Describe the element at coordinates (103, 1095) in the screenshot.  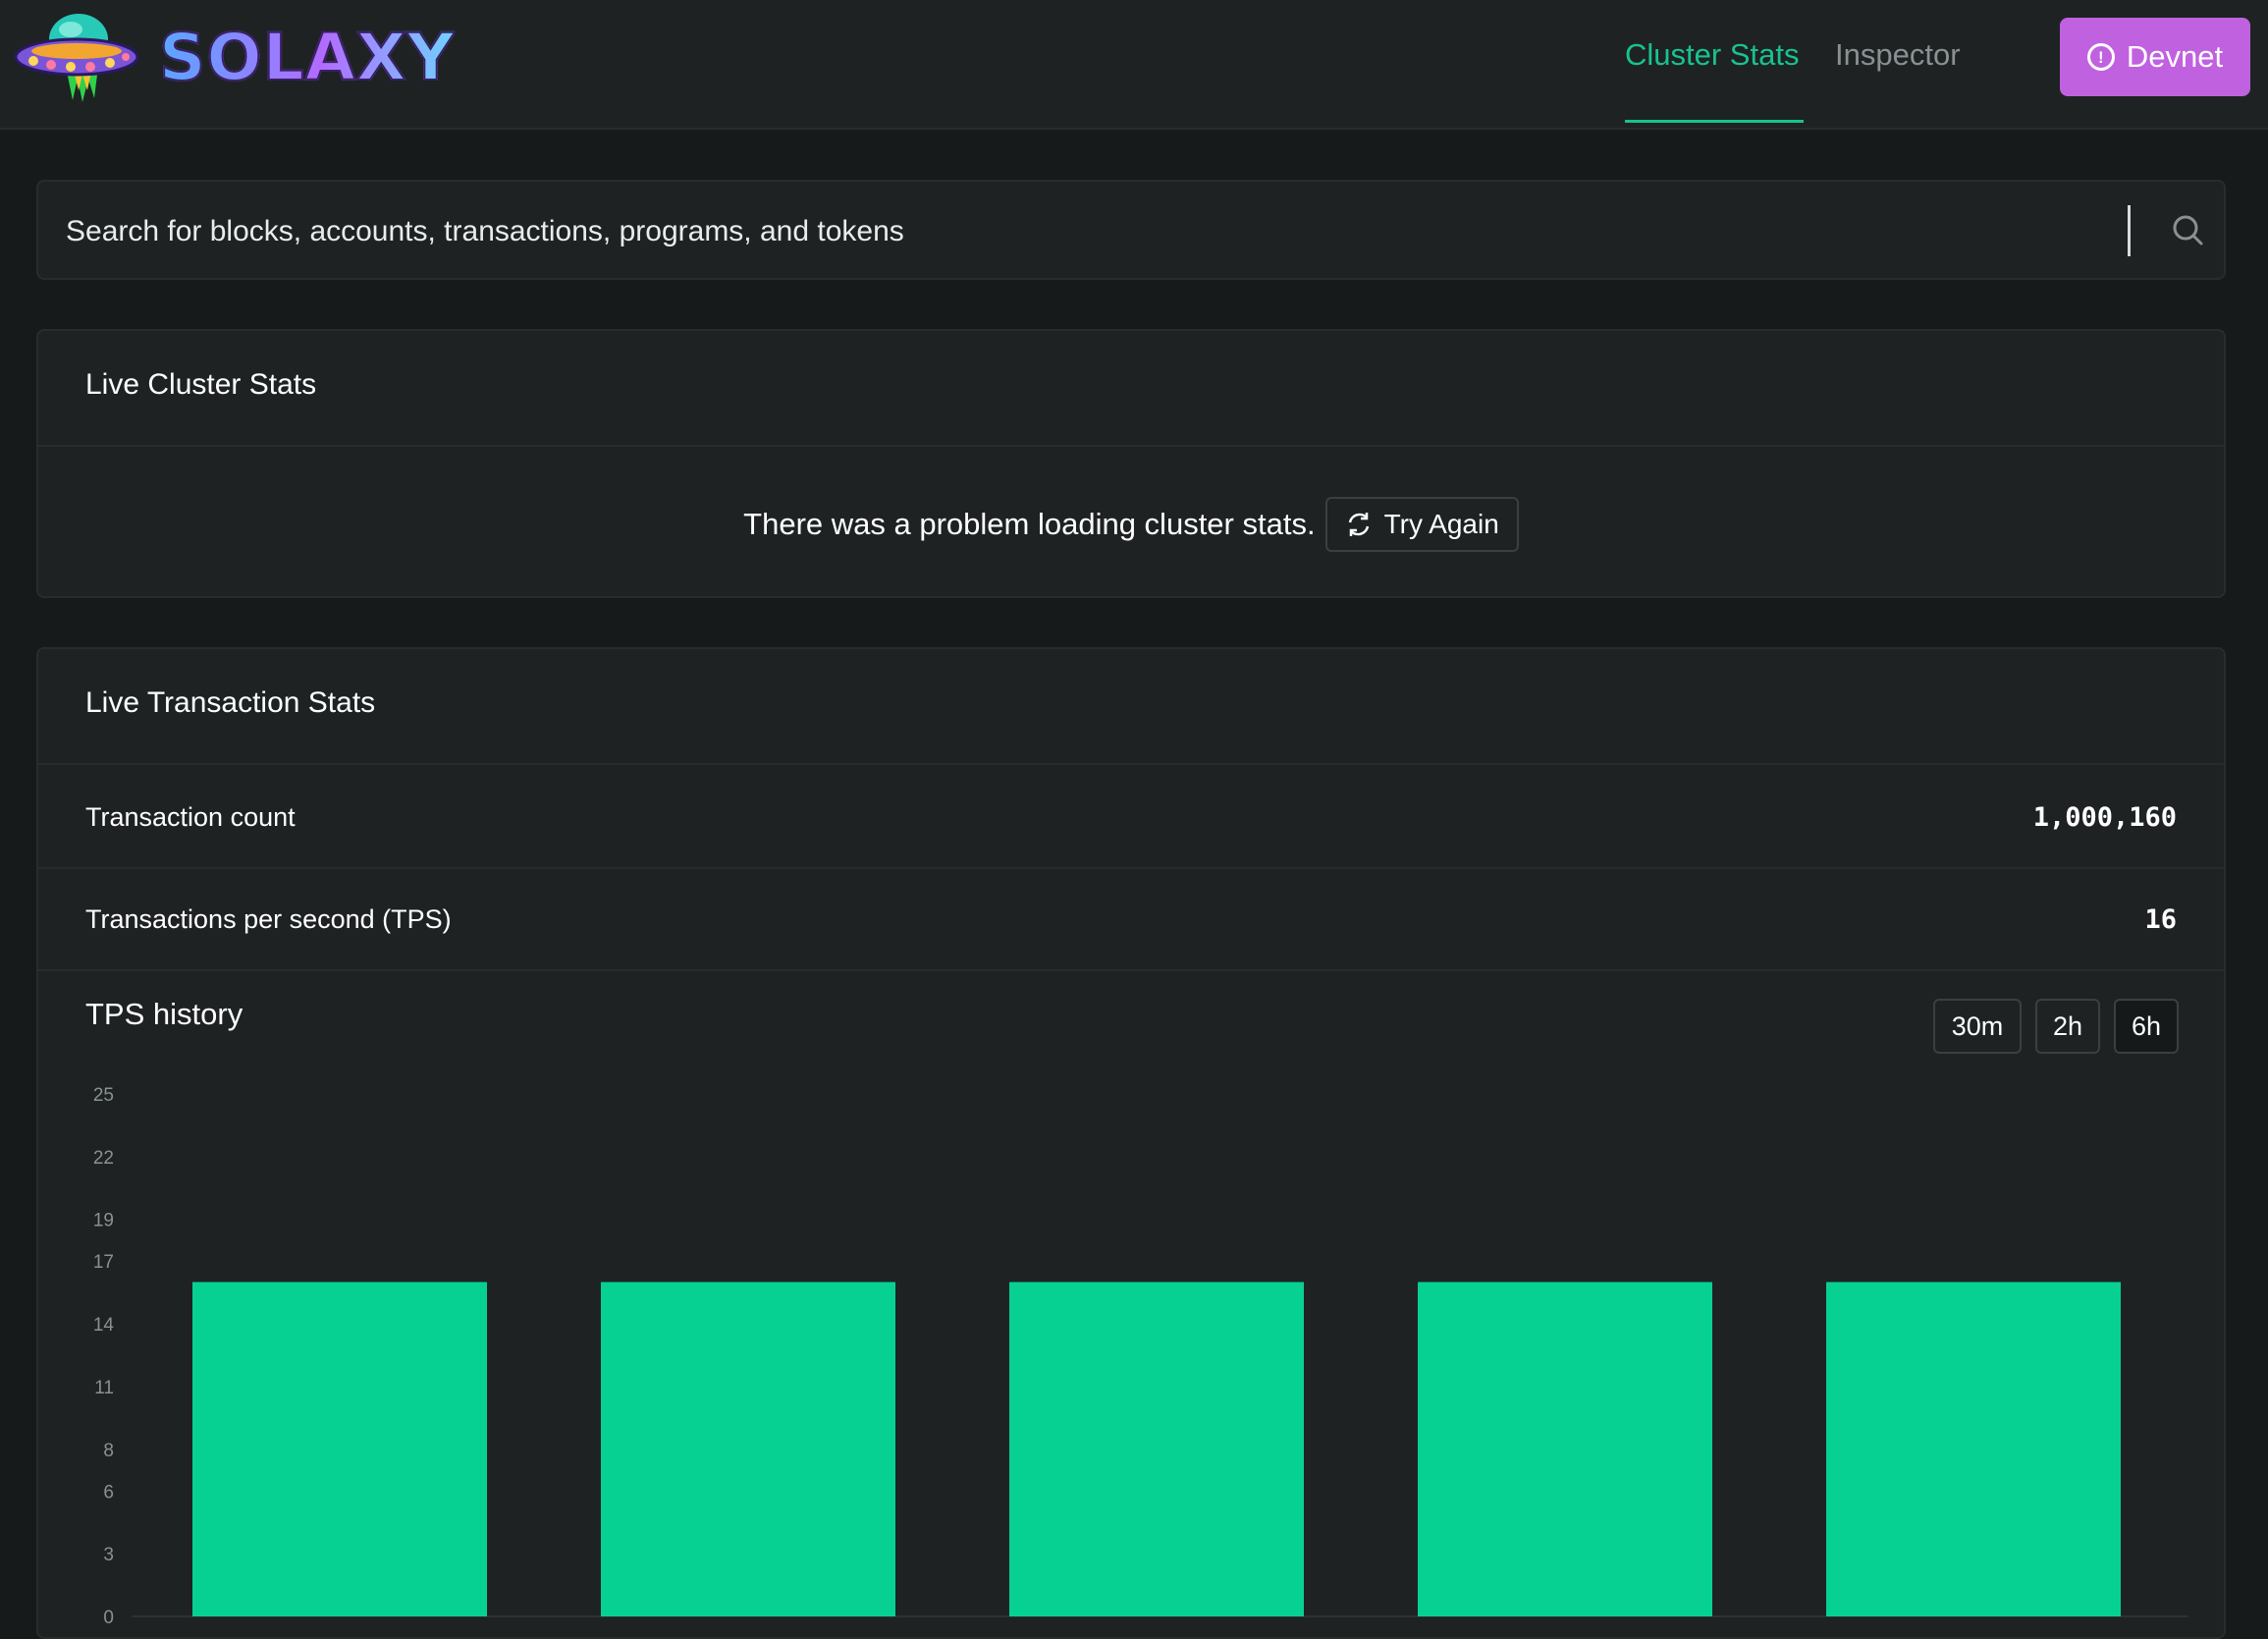
I see `y-tick-label: 25` at that location.